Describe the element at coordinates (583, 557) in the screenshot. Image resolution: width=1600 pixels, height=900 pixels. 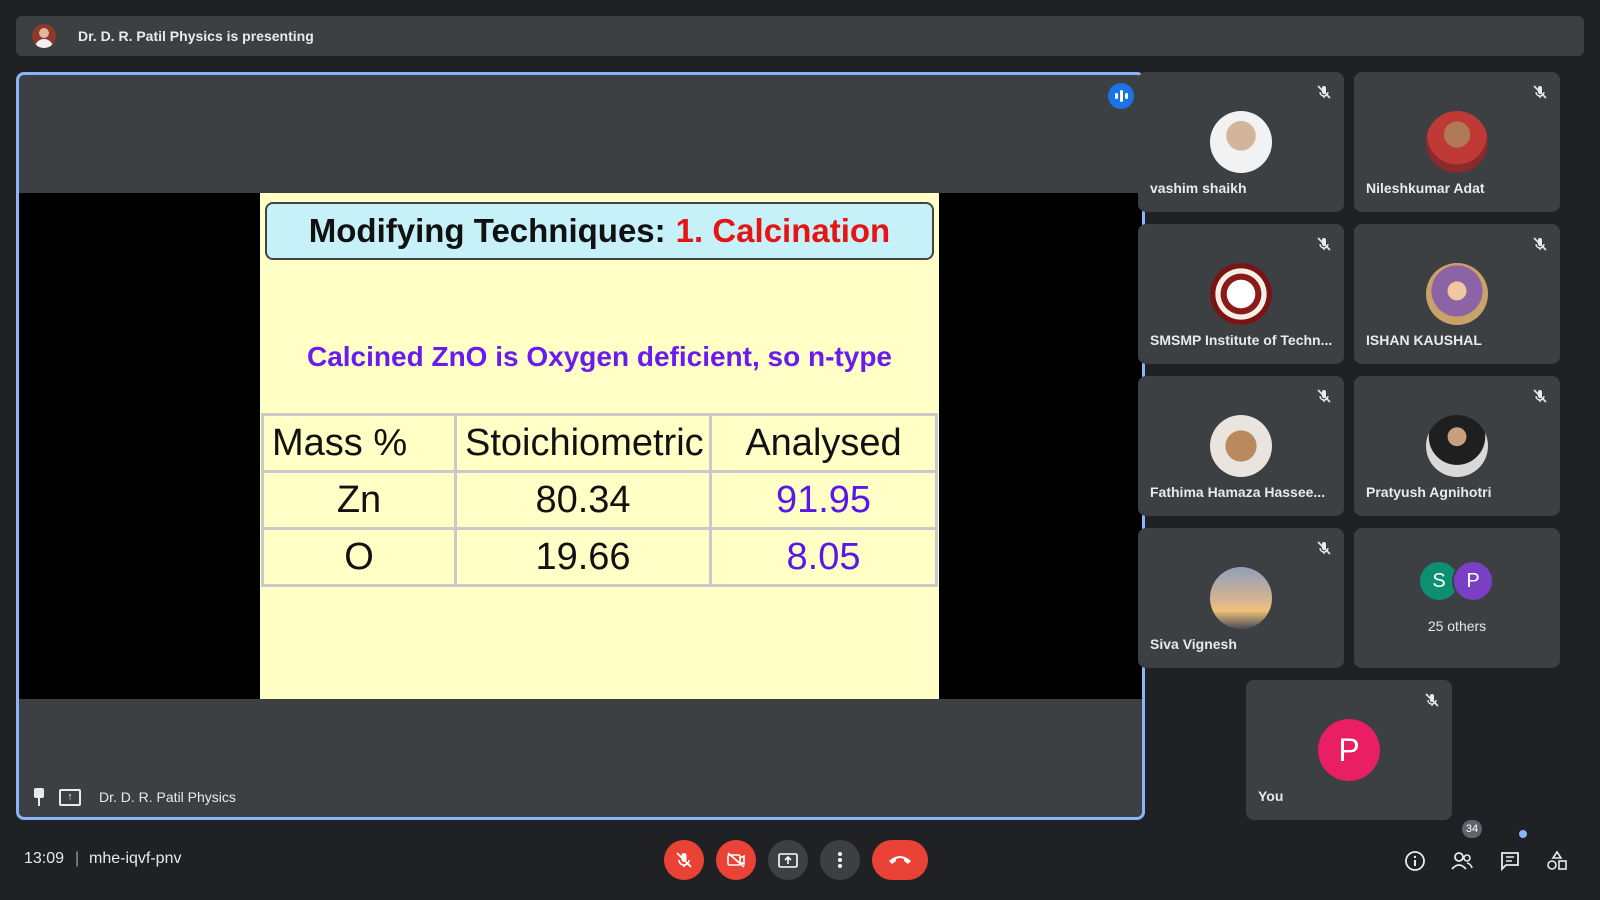
I see `table-cell: 19.66` at that location.